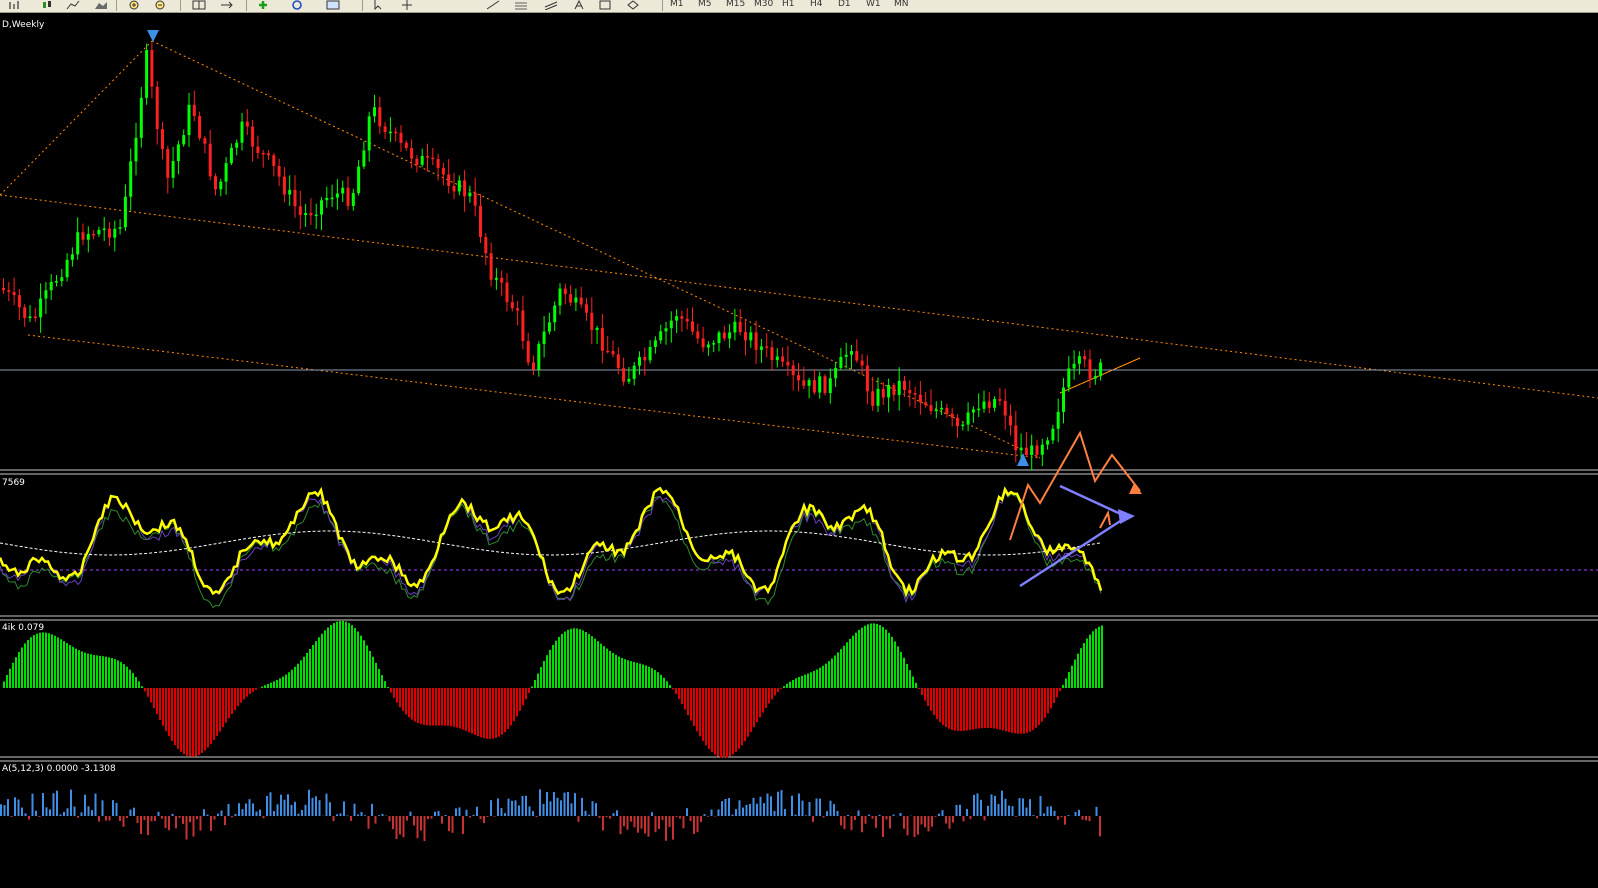 Image resolution: width=1598 pixels, height=888 pixels. I want to click on trendline-icon, so click(493, 5).